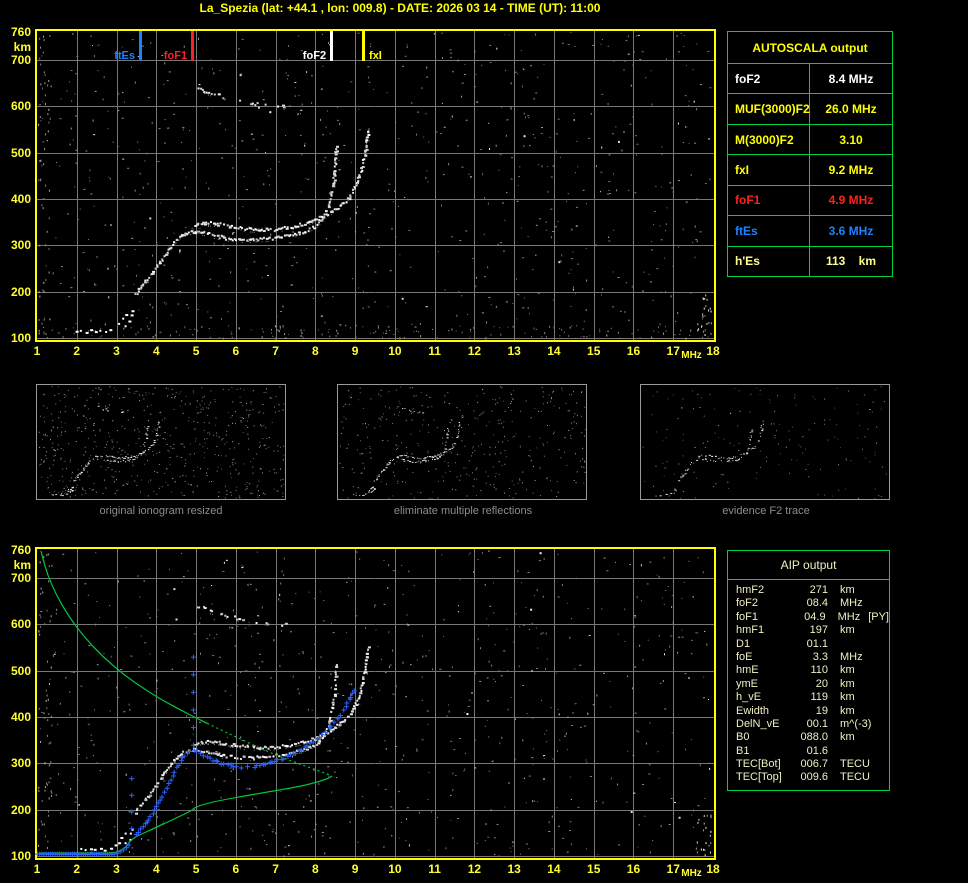  I want to click on aip-row-name: foE, so click(744, 656).